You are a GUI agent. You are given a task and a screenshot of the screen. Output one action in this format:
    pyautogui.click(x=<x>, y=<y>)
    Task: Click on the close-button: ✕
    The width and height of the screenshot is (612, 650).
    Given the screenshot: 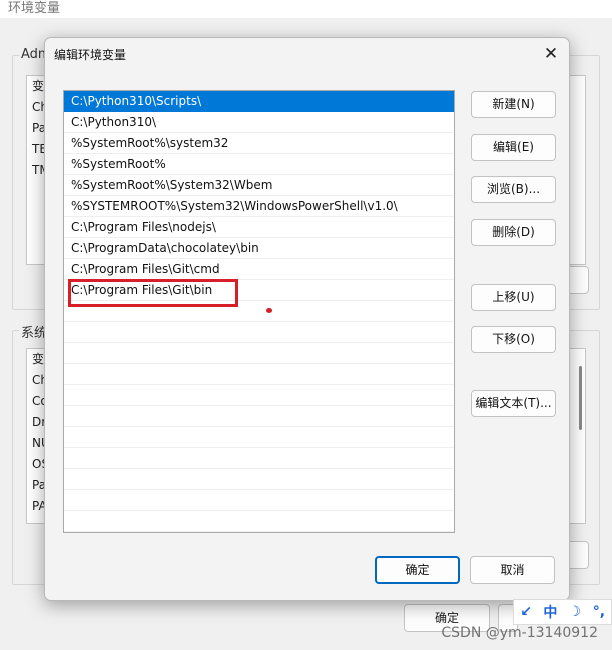 What is the action you would take?
    pyautogui.click(x=551, y=54)
    